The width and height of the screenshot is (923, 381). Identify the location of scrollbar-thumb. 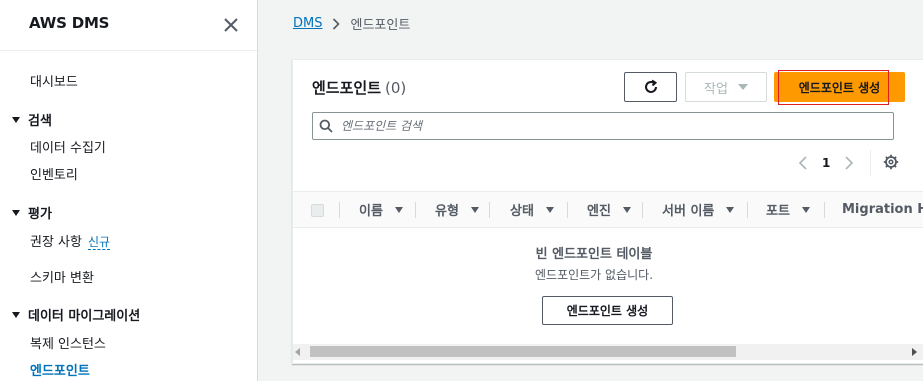
(523, 351).